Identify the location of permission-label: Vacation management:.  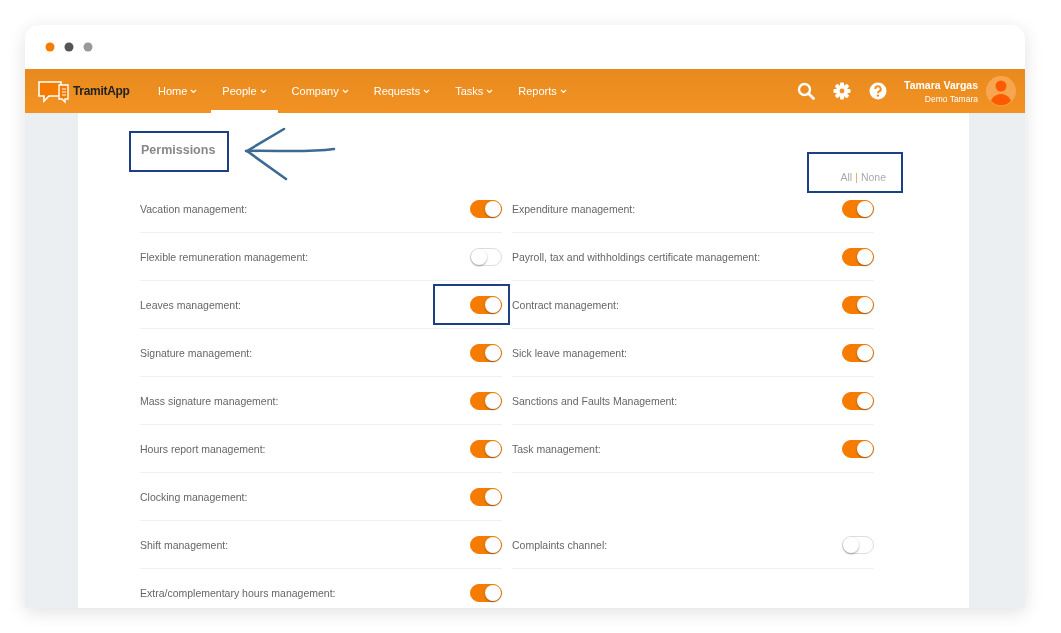
(194, 208).